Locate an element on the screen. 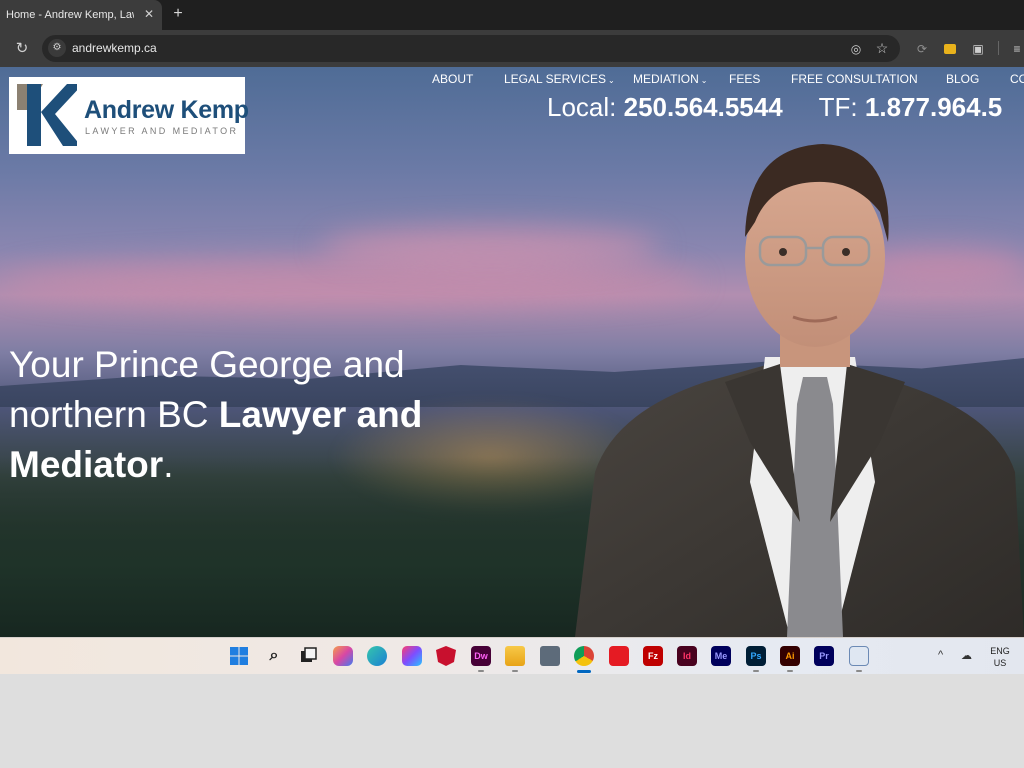 Image resolution: width=1024 pixels, height=768 pixels. logo-tagline: LAWYER AND MEDIATOR is located at coordinates (162, 131).